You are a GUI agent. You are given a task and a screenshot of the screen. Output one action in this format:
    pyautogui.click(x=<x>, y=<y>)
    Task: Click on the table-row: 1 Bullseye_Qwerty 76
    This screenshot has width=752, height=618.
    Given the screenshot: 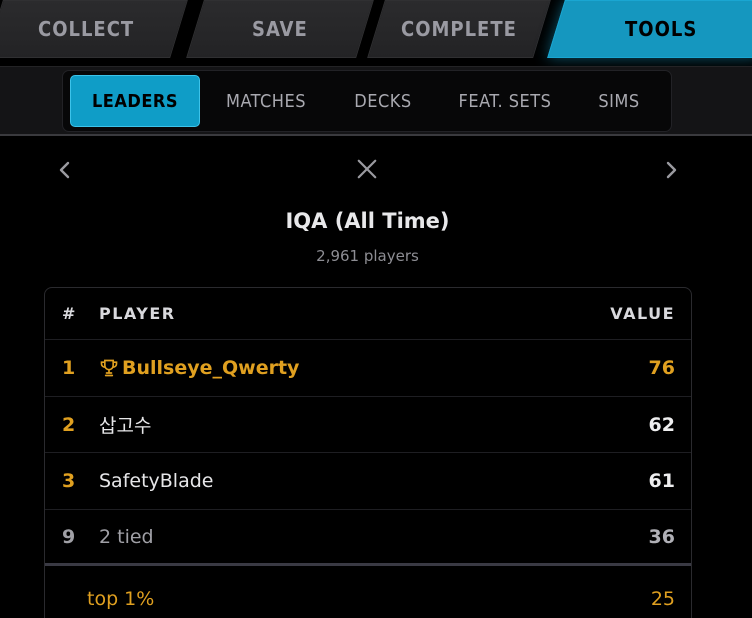 What is the action you would take?
    pyautogui.click(x=368, y=368)
    